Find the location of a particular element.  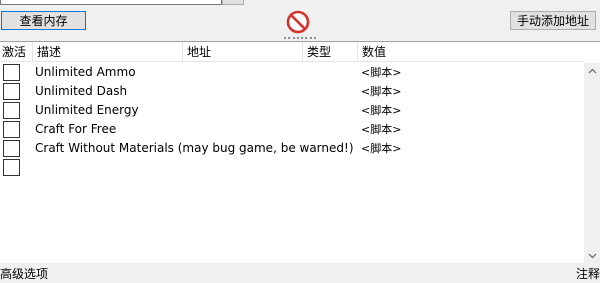

vertical-scrollbar is located at coordinates (592, 163).